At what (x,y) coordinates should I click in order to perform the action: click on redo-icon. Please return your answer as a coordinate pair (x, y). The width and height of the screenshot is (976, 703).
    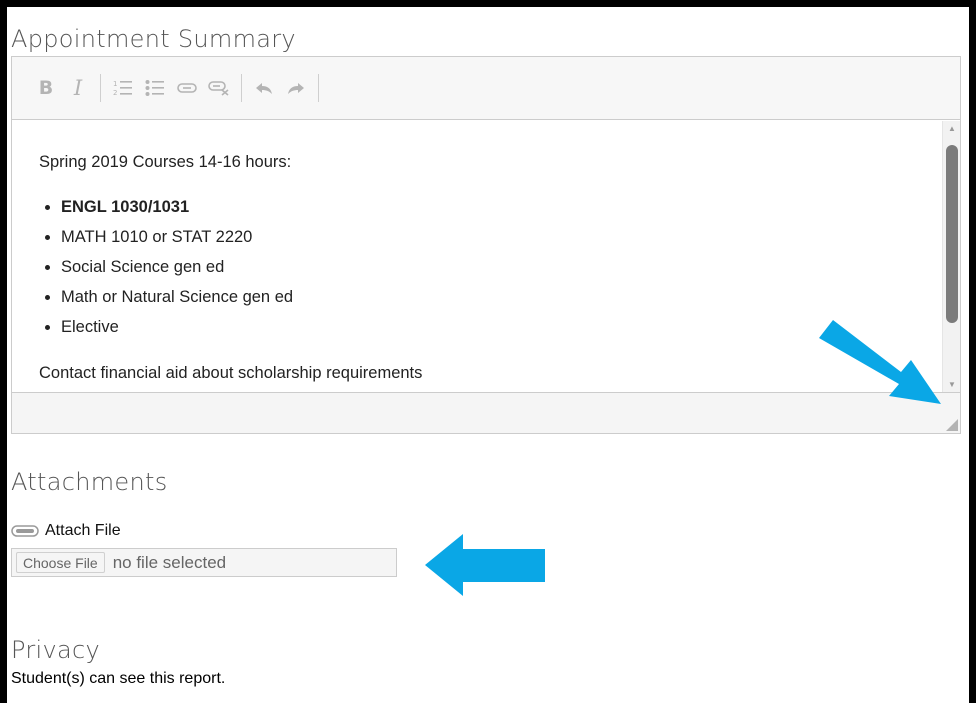
    Looking at the image, I should click on (296, 88).